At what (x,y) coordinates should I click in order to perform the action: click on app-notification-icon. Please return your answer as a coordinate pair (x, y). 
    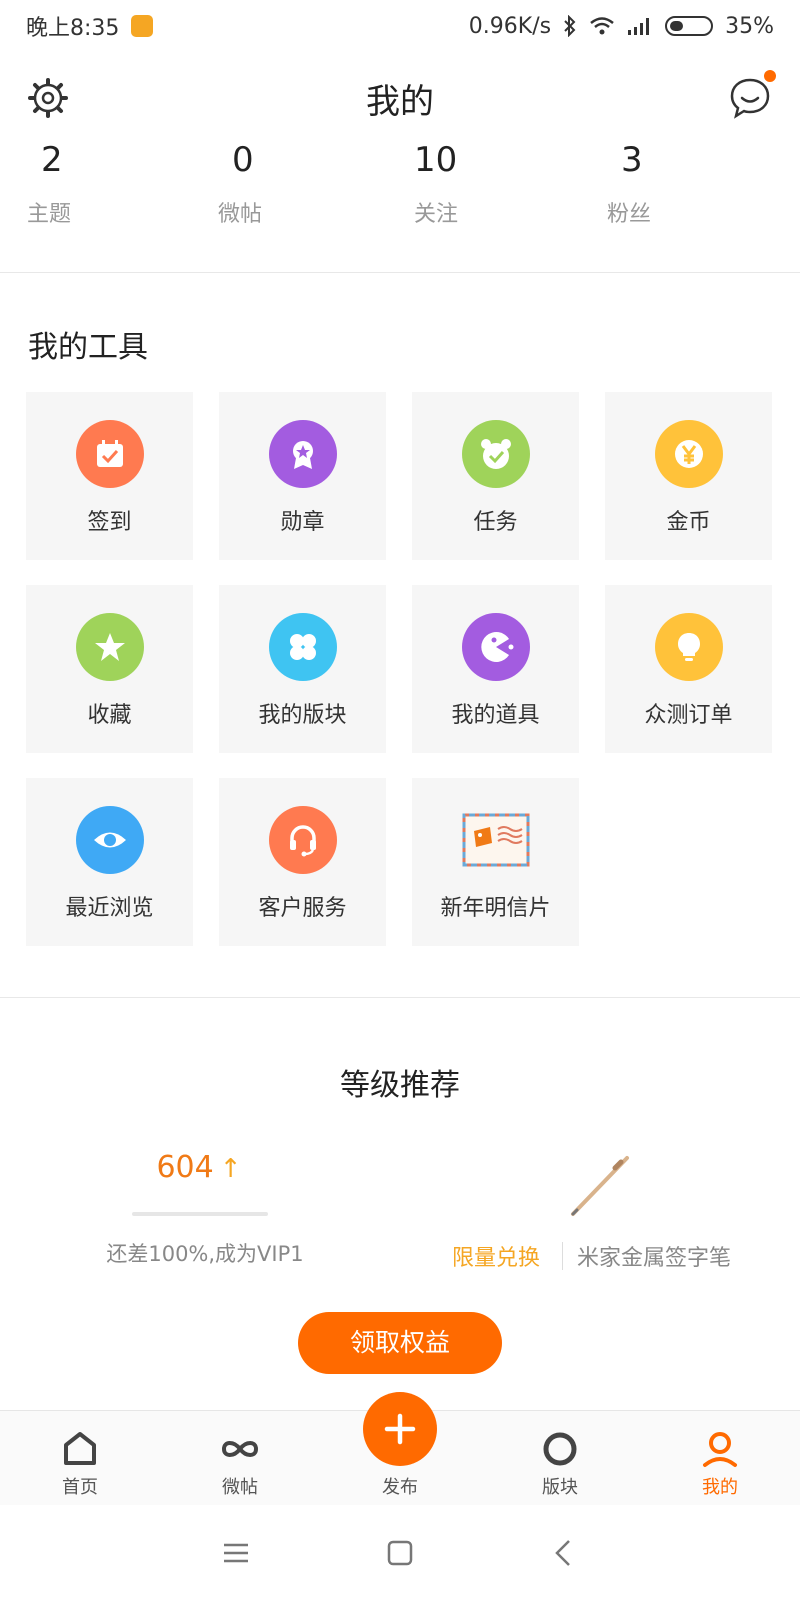
    Looking at the image, I should click on (142, 26).